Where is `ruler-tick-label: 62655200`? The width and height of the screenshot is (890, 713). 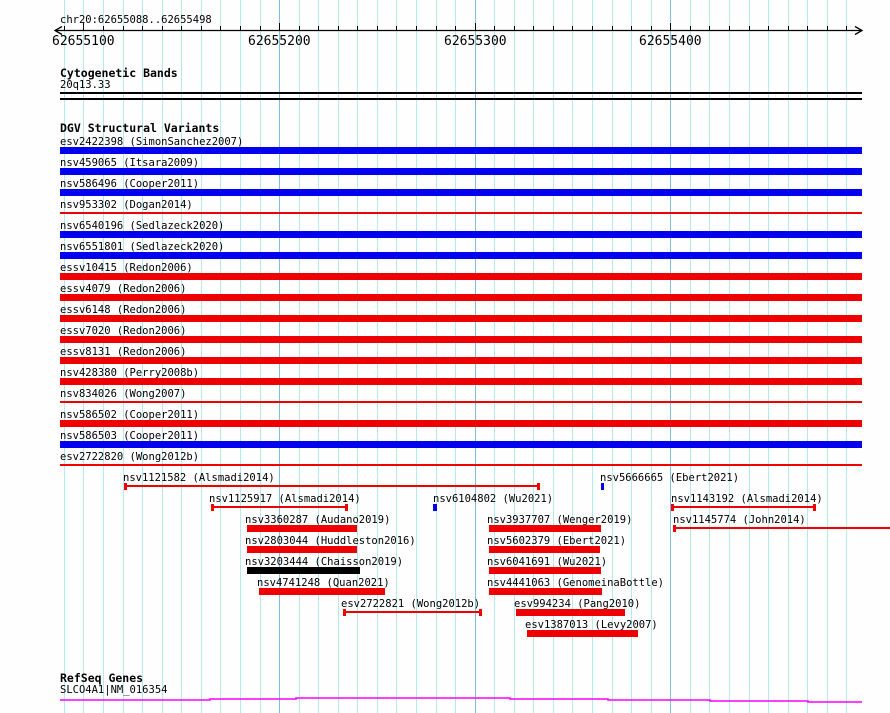 ruler-tick-label: 62655200 is located at coordinates (279, 41).